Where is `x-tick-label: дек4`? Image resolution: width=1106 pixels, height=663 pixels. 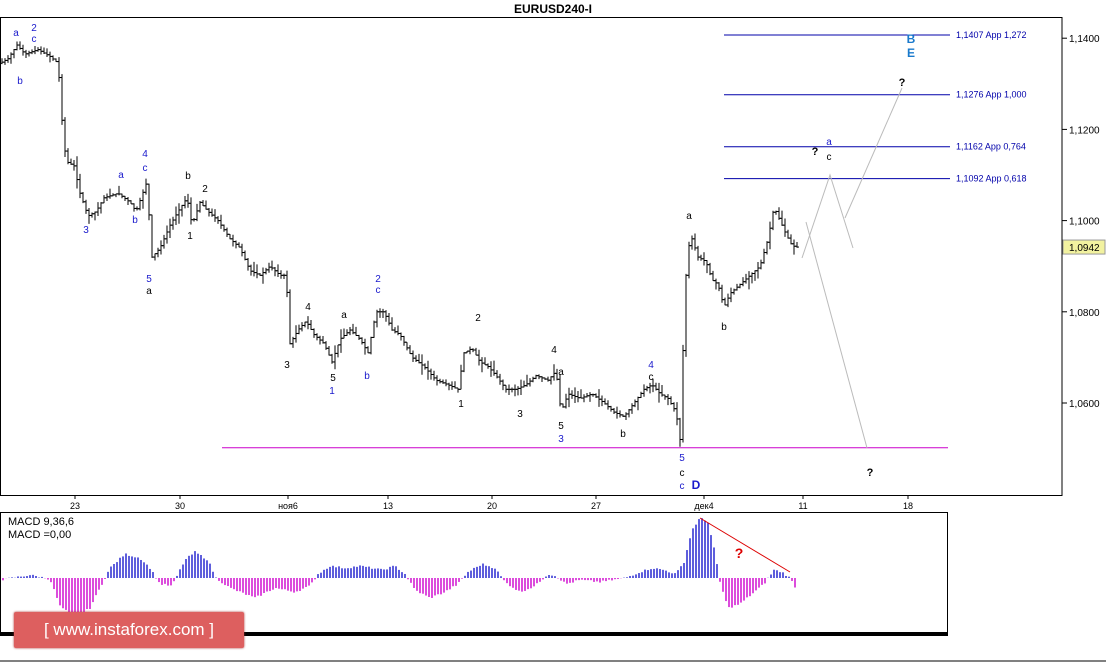 x-tick-label: дек4 is located at coordinates (703, 506).